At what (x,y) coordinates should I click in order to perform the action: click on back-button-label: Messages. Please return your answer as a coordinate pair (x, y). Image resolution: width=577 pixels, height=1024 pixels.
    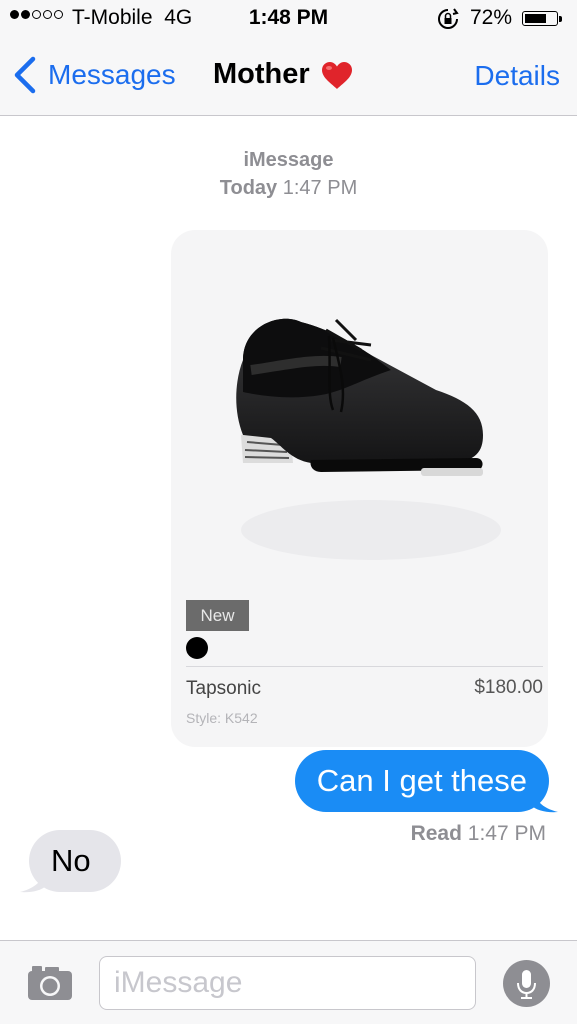
    Looking at the image, I should click on (112, 74).